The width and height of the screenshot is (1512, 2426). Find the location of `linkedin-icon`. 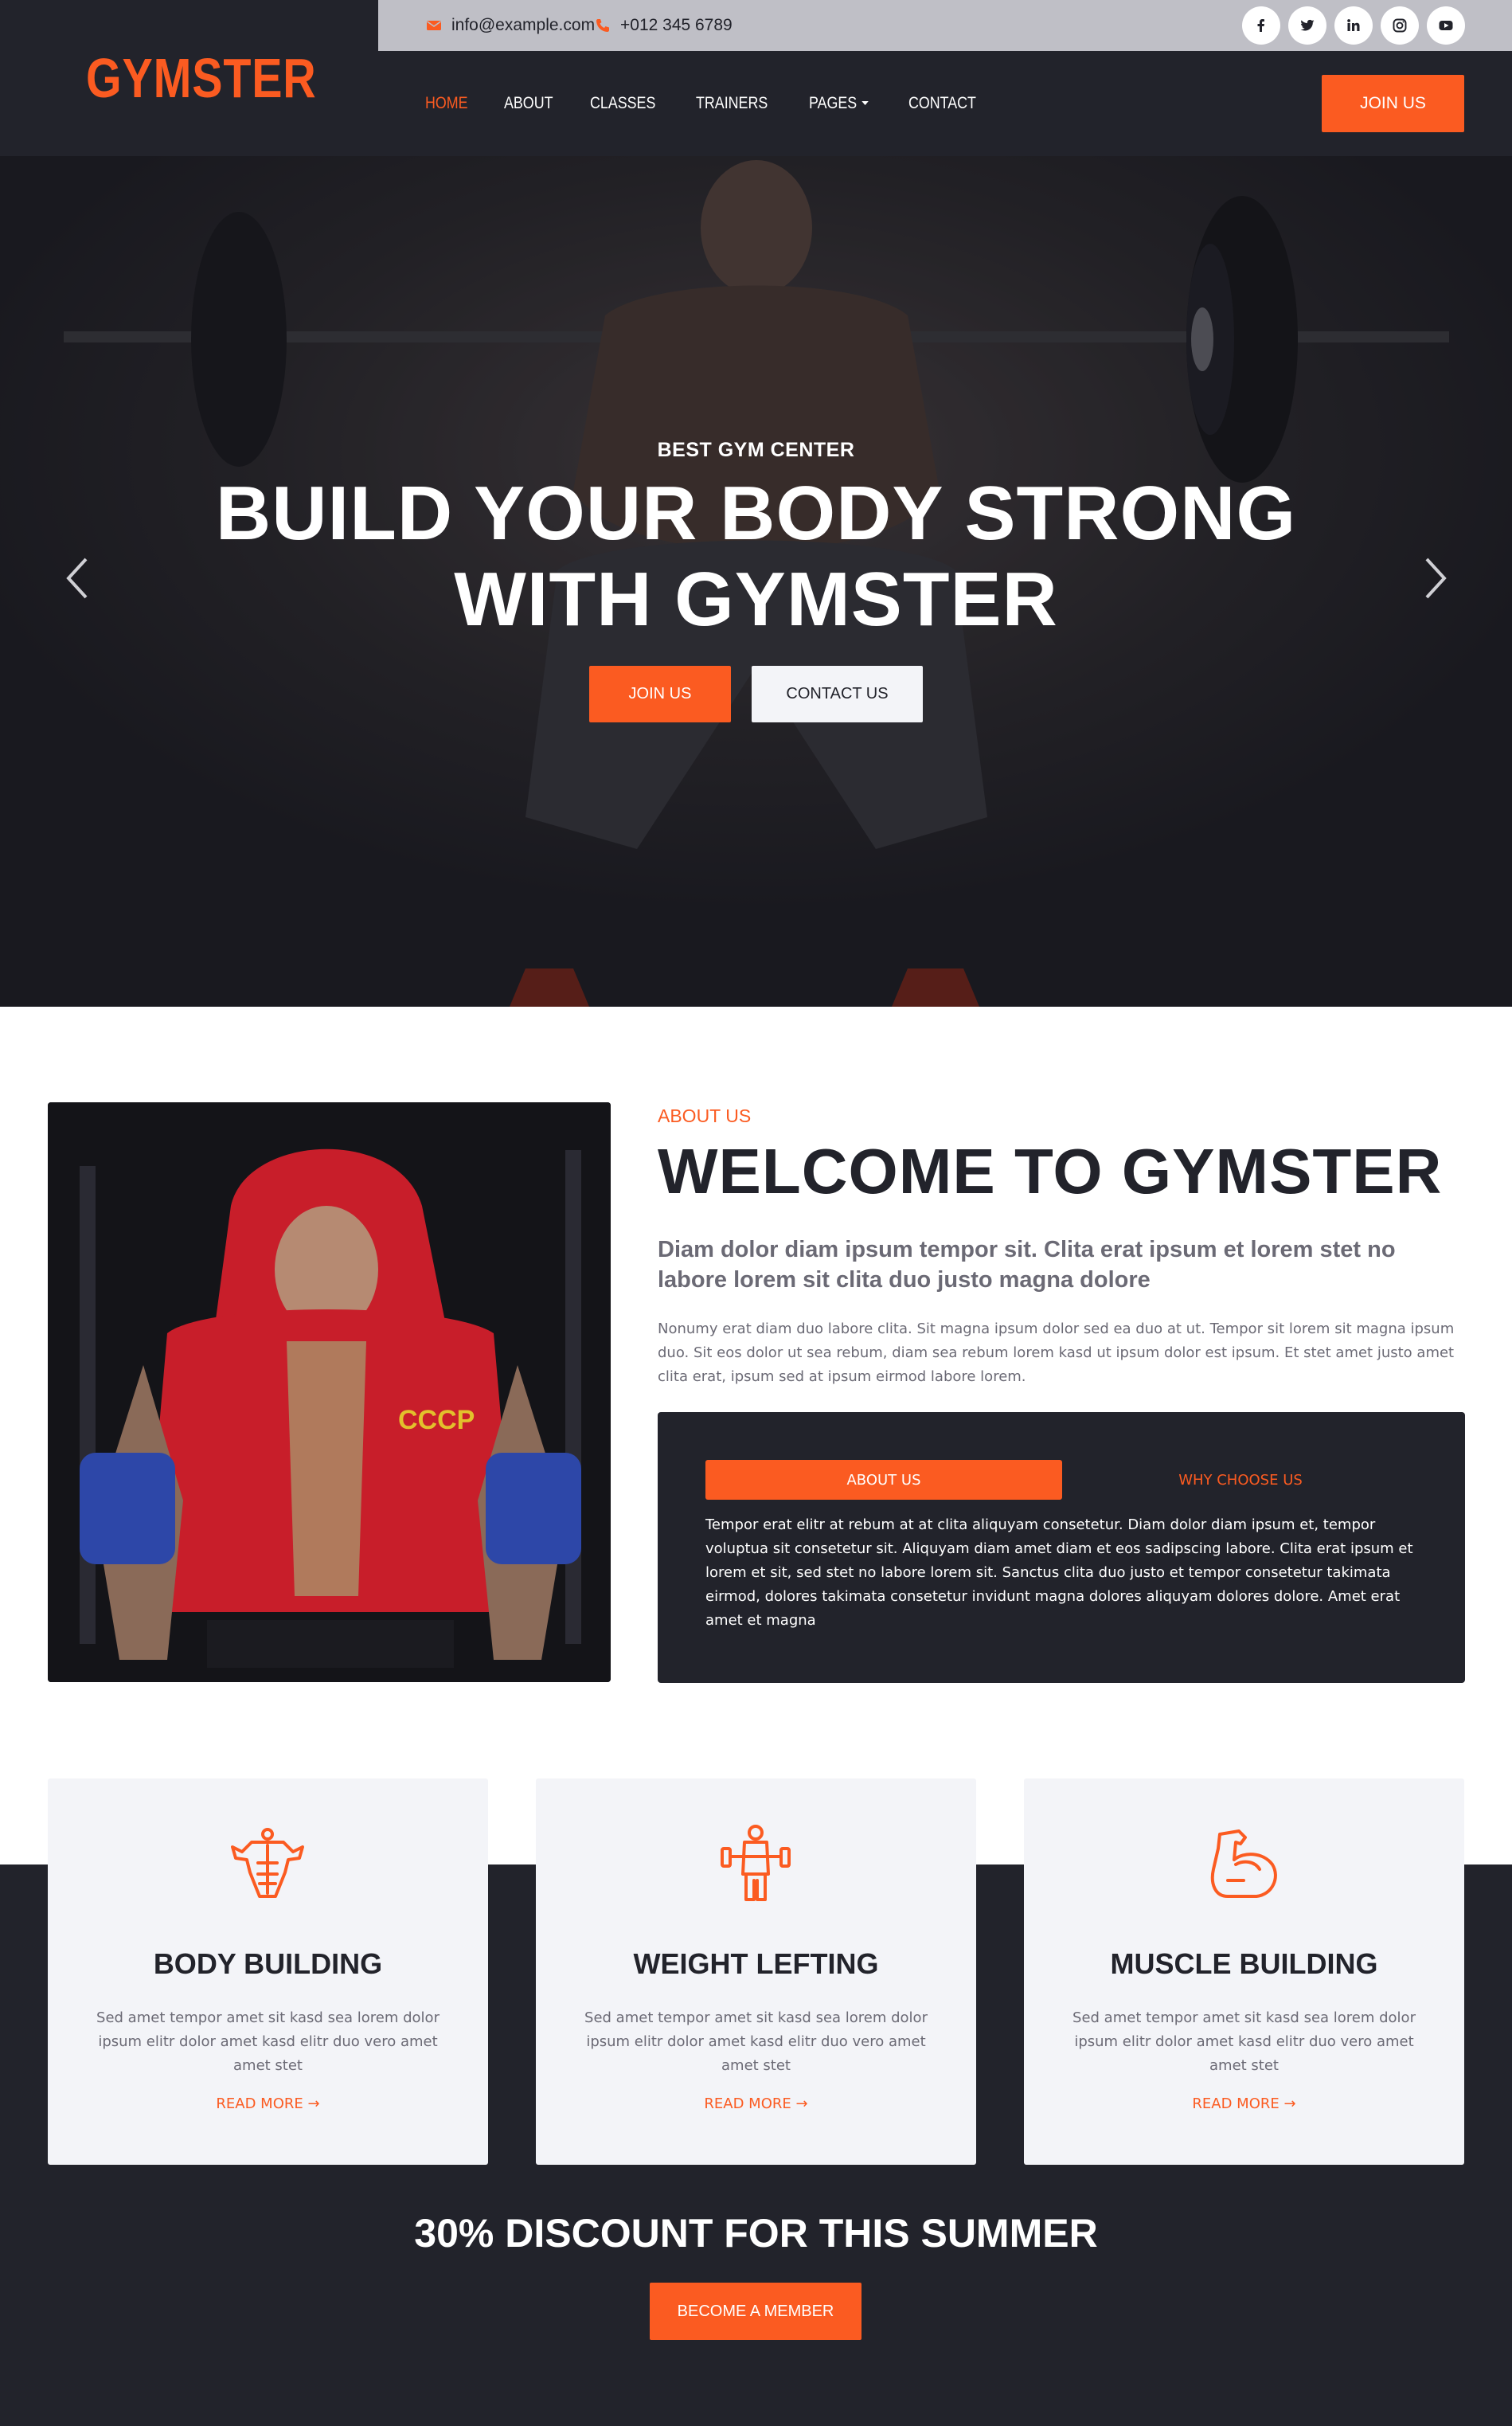

linkedin-icon is located at coordinates (1353, 25).